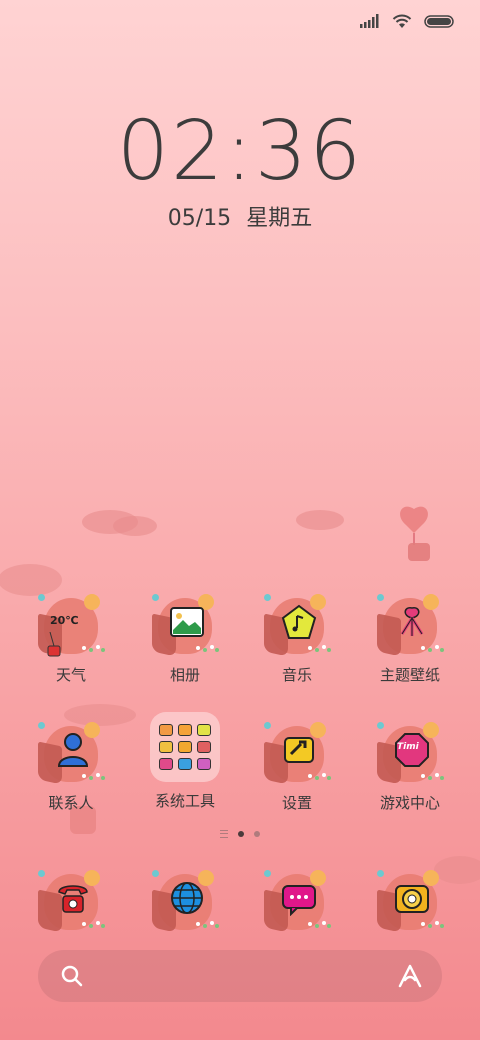 The image size is (480, 1040). I want to click on lockscreen-clock: 02:36, so click(240, 151).